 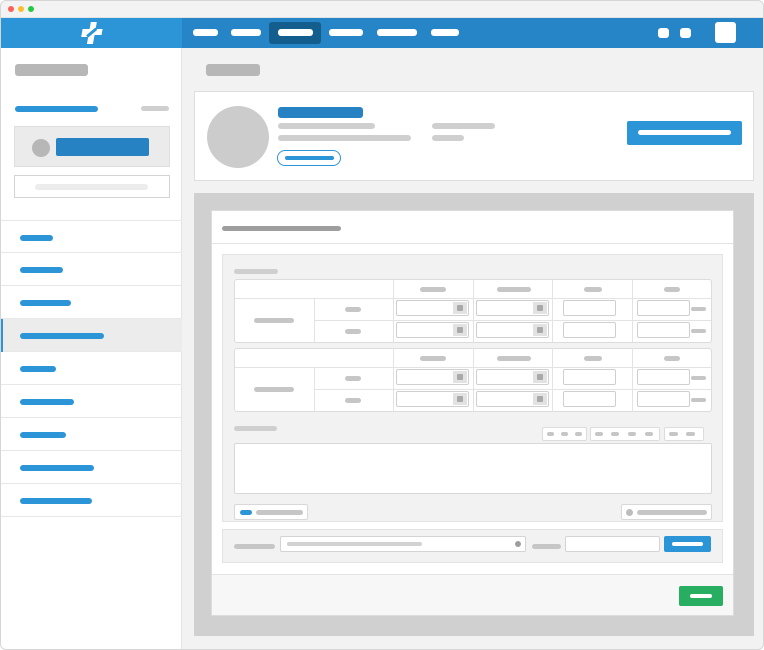 I want to click on outdent-icon, so click(x=649, y=434).